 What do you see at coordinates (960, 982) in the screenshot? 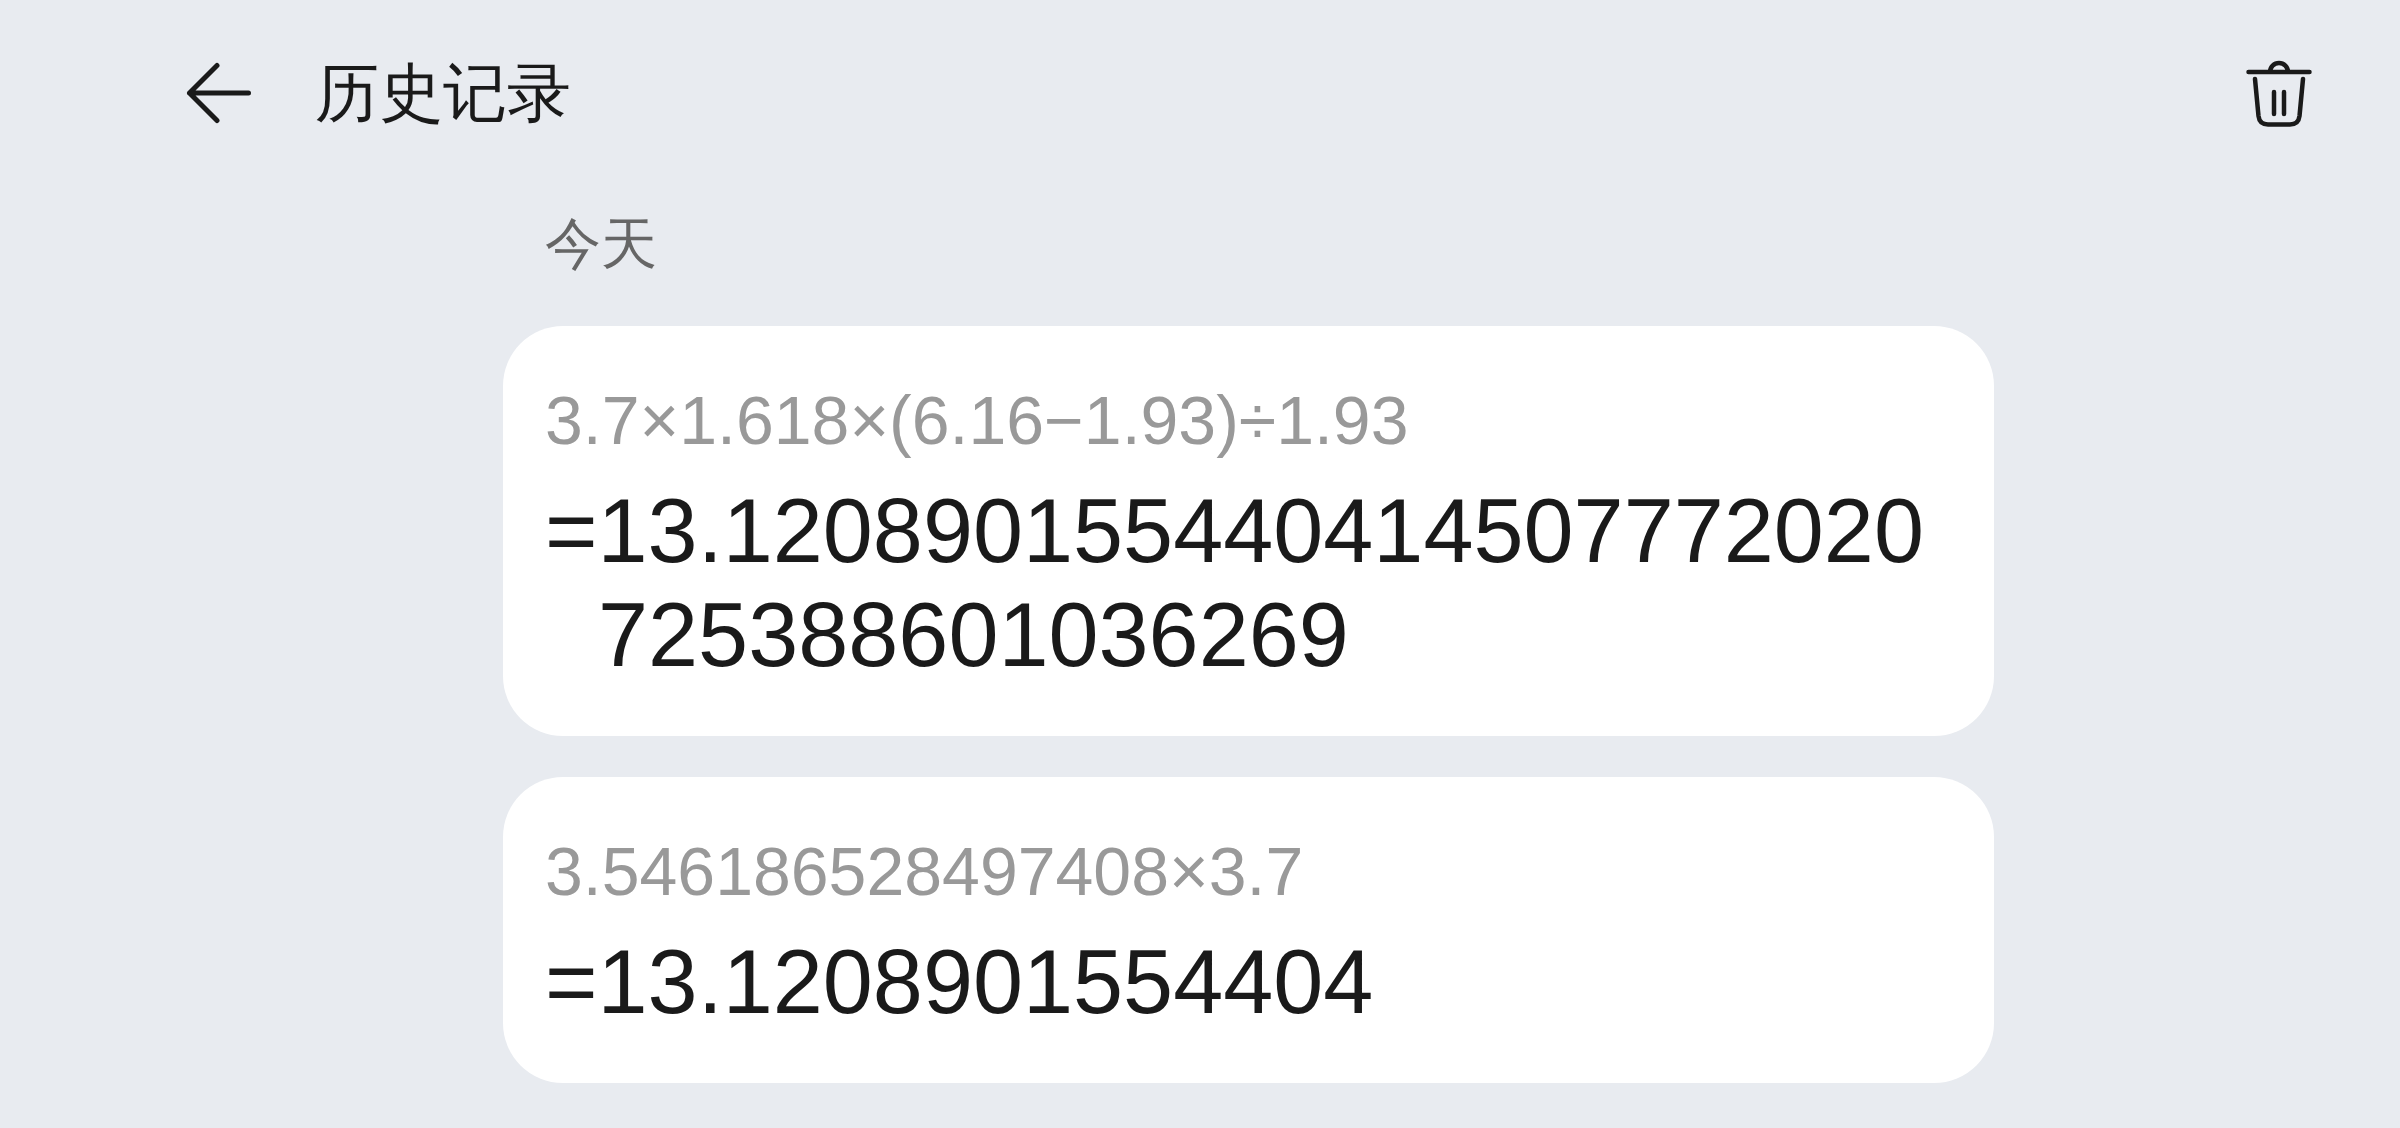
I see `result-text: =13.1208901554404` at bounding box center [960, 982].